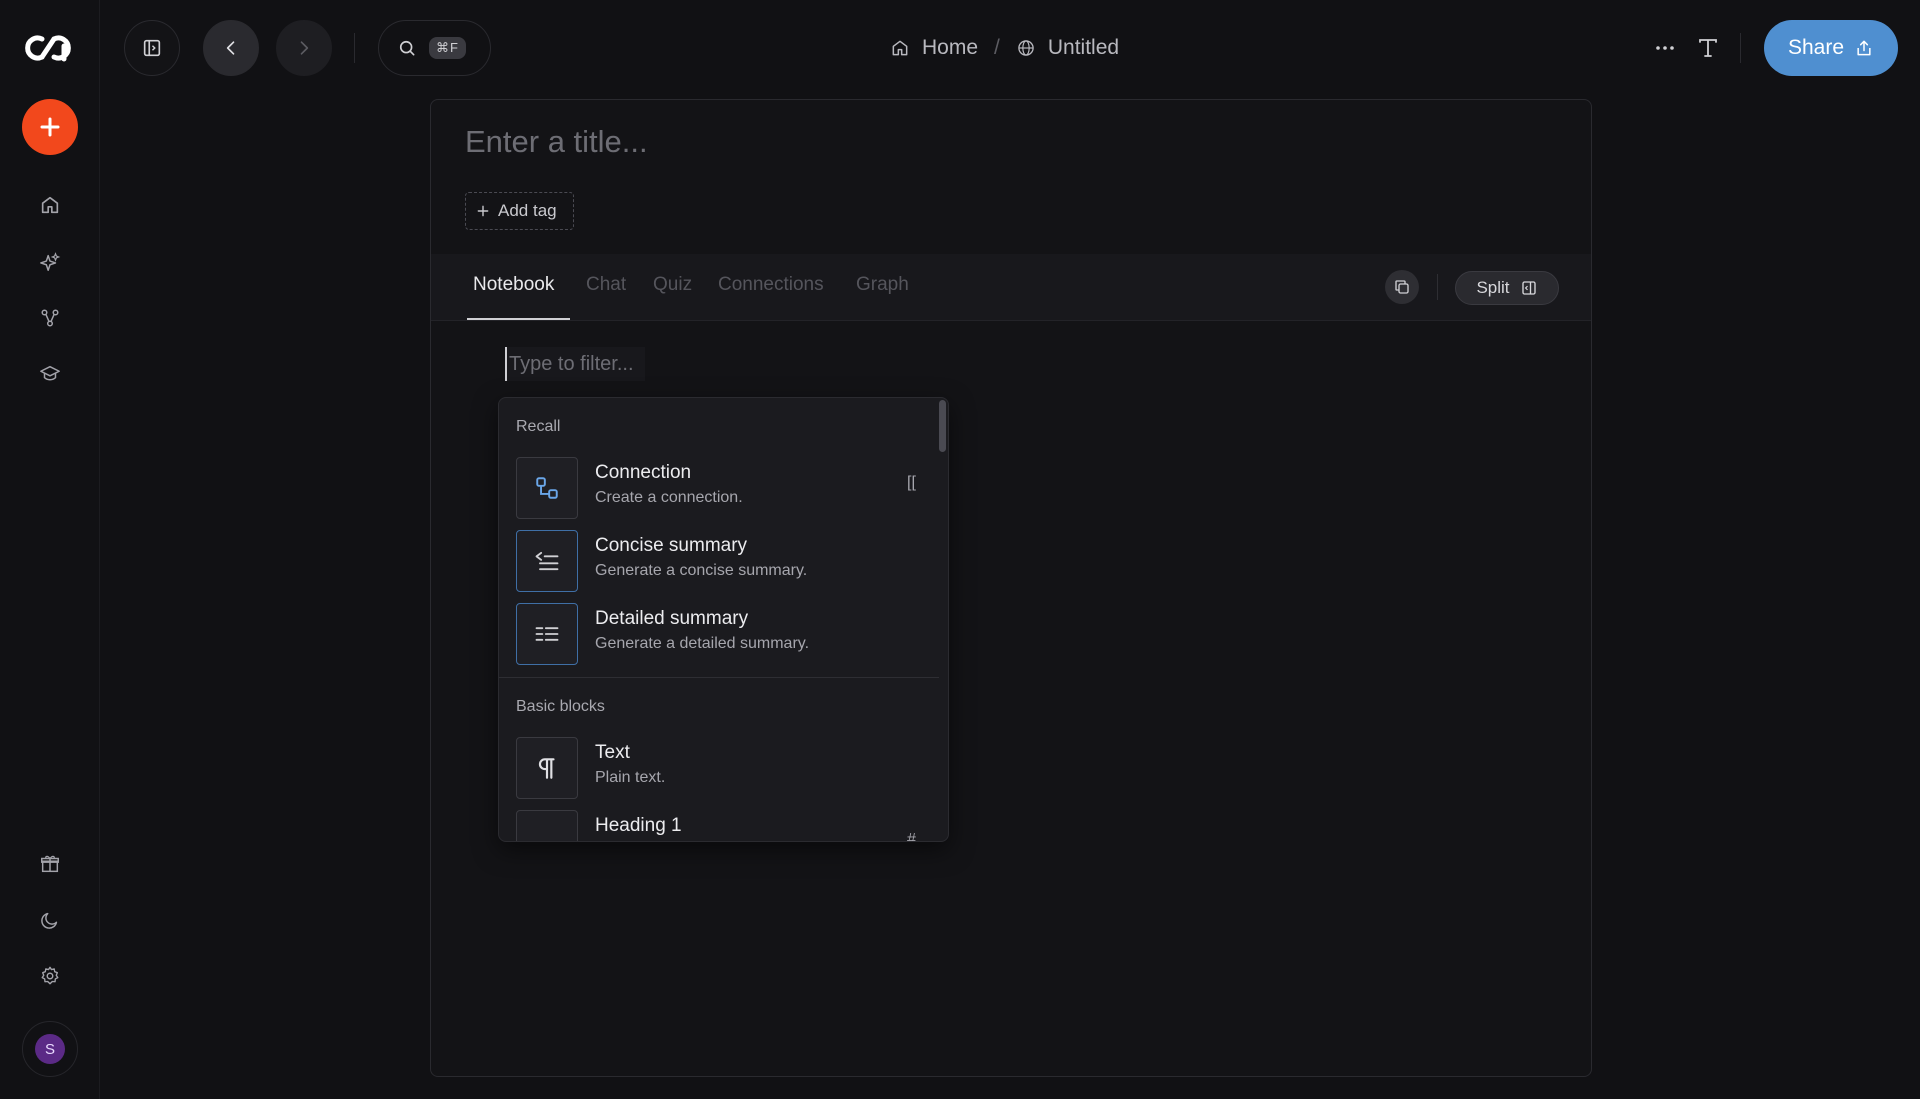 The height and width of the screenshot is (1099, 1920). Describe the element at coordinates (630, 777) in the screenshot. I see `menu-item-description: Plain text.` at that location.